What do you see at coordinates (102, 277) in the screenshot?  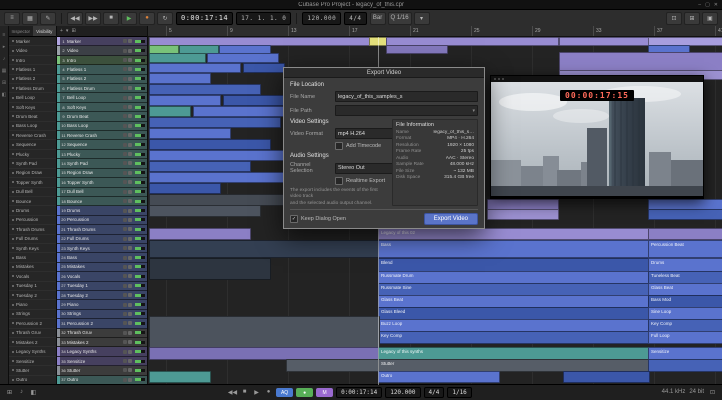 I see `track-row: 26 Vocals` at bounding box center [102, 277].